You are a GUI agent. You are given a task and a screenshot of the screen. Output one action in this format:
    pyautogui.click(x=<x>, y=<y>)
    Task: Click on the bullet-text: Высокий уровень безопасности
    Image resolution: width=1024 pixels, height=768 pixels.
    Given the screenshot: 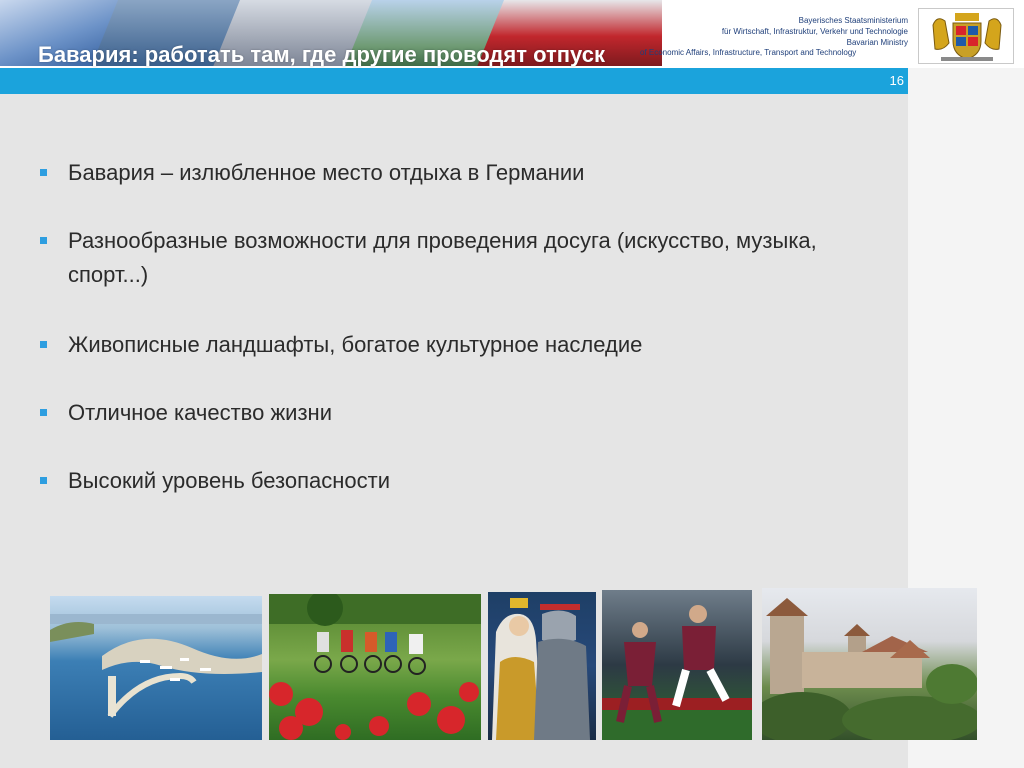 What is the action you would take?
    pyautogui.click(x=229, y=480)
    